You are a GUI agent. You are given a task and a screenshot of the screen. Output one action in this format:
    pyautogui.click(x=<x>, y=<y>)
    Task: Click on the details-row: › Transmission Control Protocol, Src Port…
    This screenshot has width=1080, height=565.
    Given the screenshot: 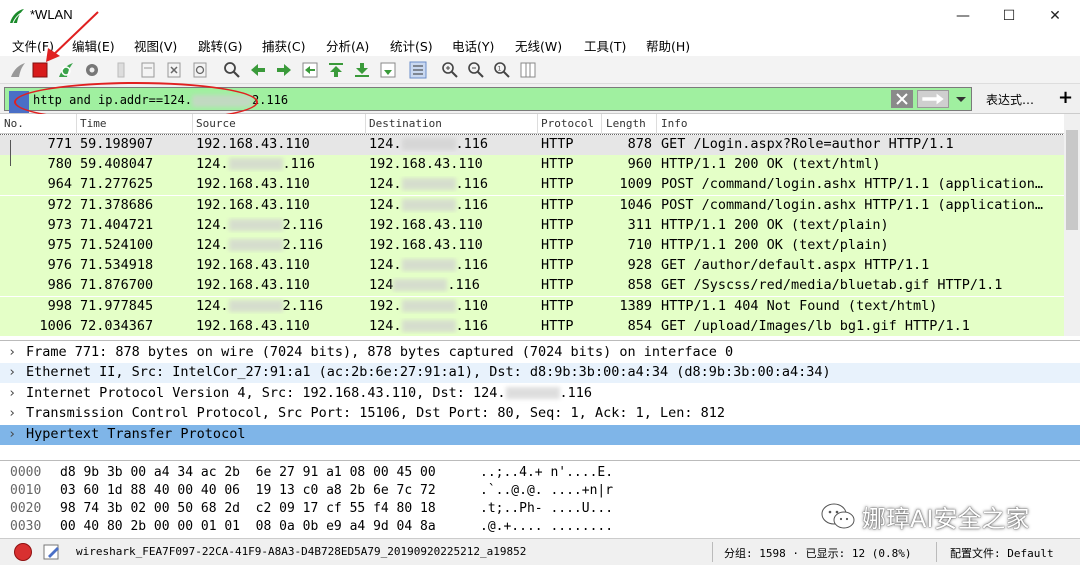 What is the action you would take?
    pyautogui.click(x=540, y=414)
    